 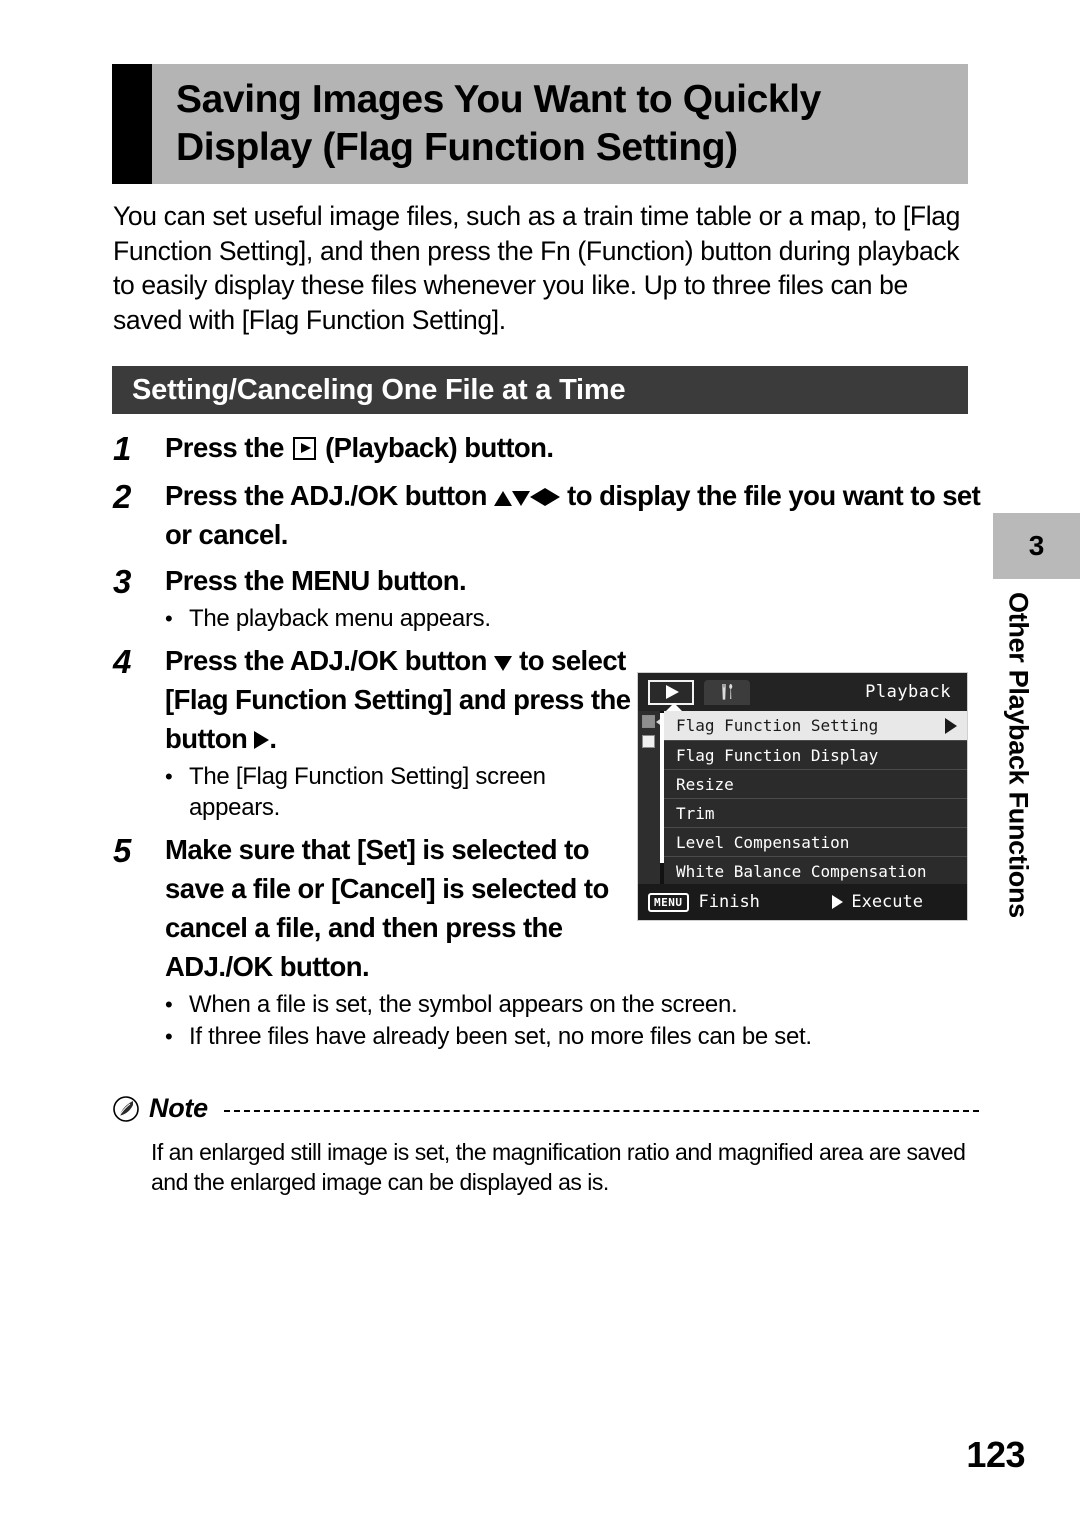 What do you see at coordinates (122, 448) in the screenshot?
I see `step-number: 1` at bounding box center [122, 448].